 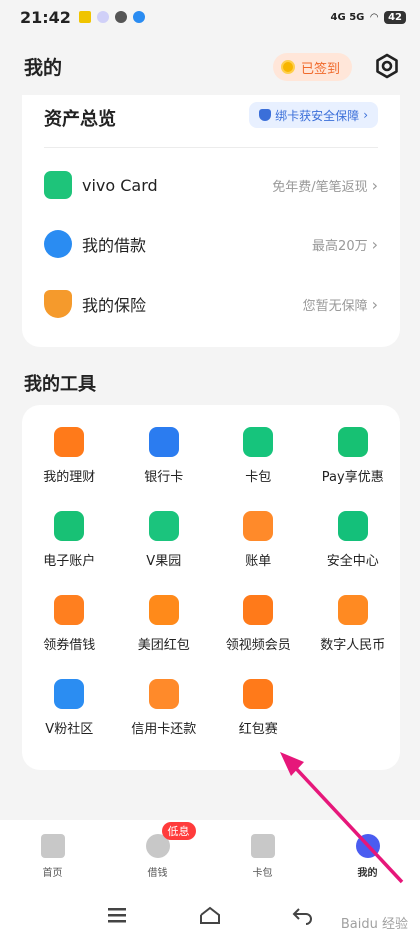 What do you see at coordinates (211, 147) in the screenshot?
I see `divider` at bounding box center [211, 147].